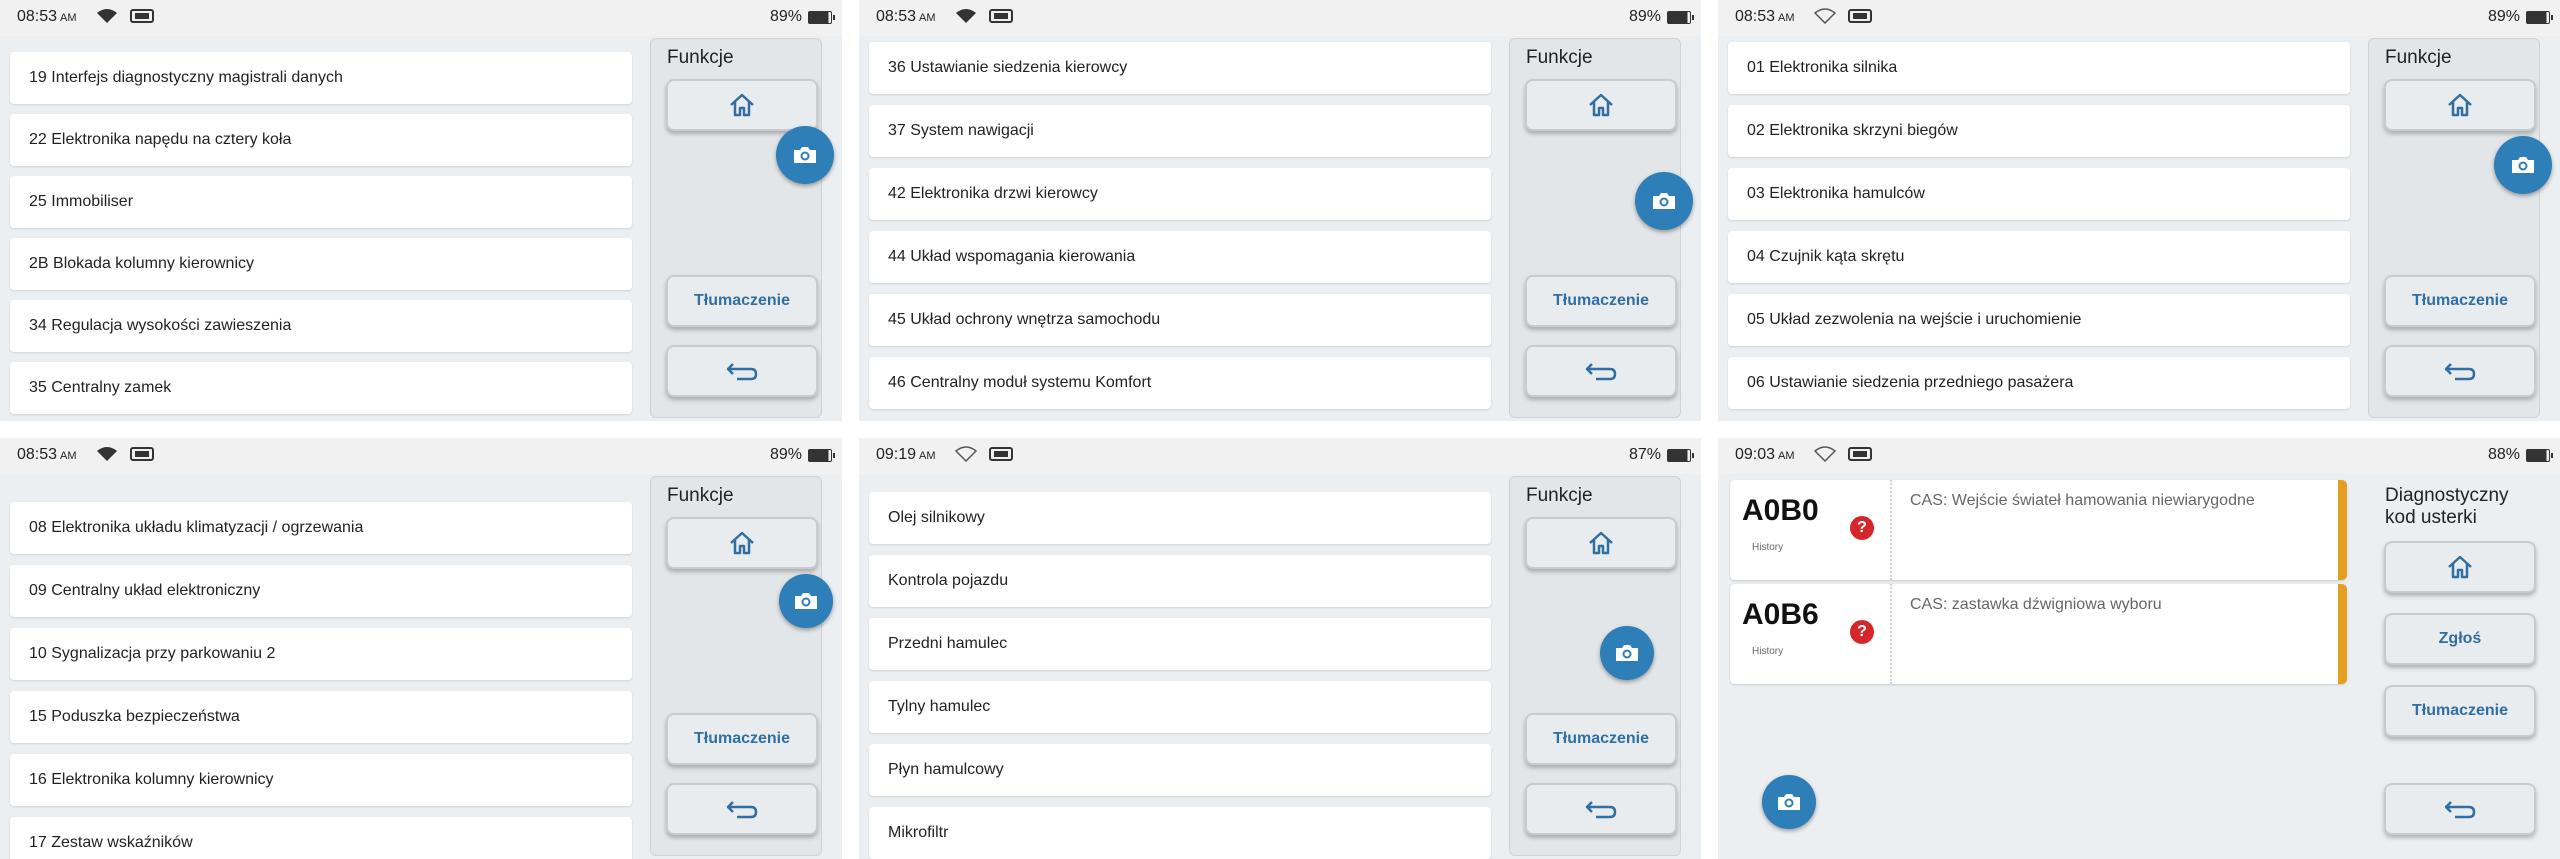 The width and height of the screenshot is (2560, 859). I want to click on list-item: 17 Zestaw wskaźników, so click(321, 838).